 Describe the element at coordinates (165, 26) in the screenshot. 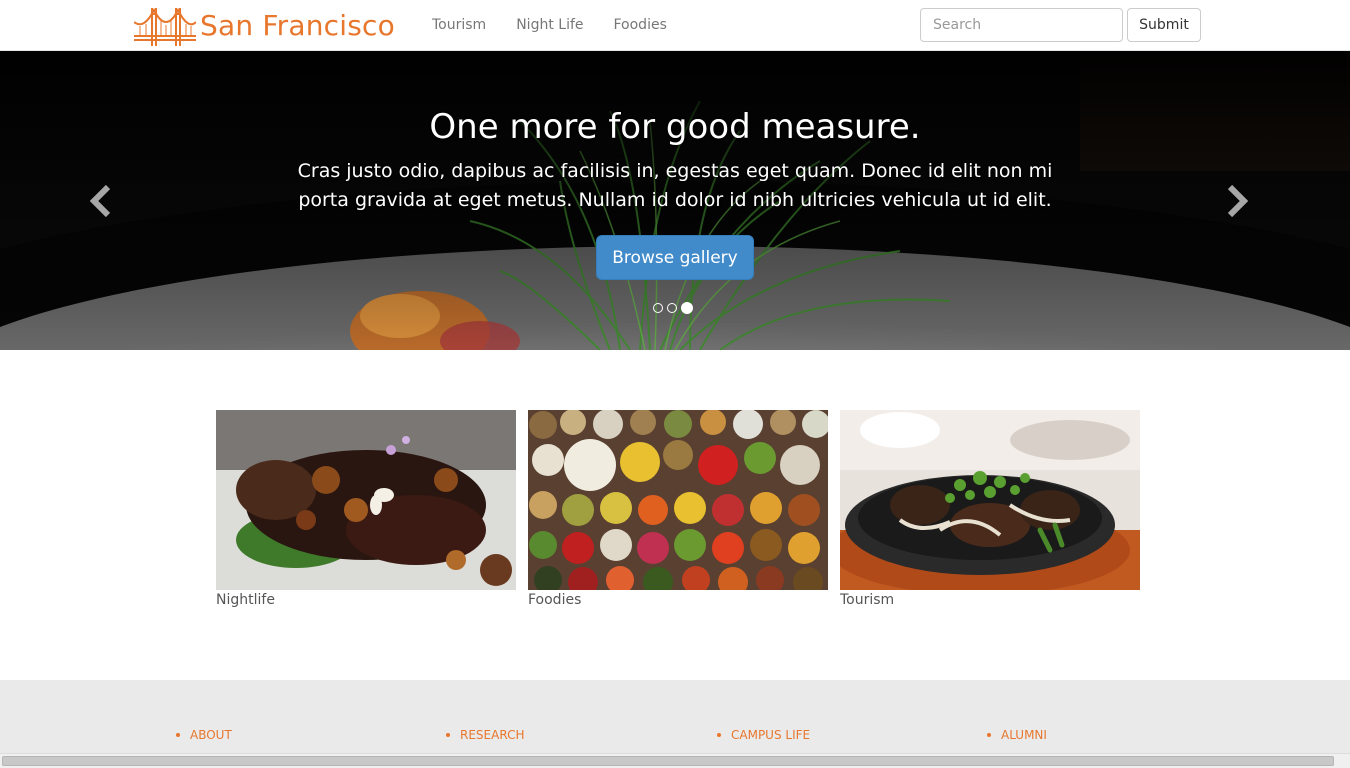

I see `golden-gate-bridge-icon` at that location.